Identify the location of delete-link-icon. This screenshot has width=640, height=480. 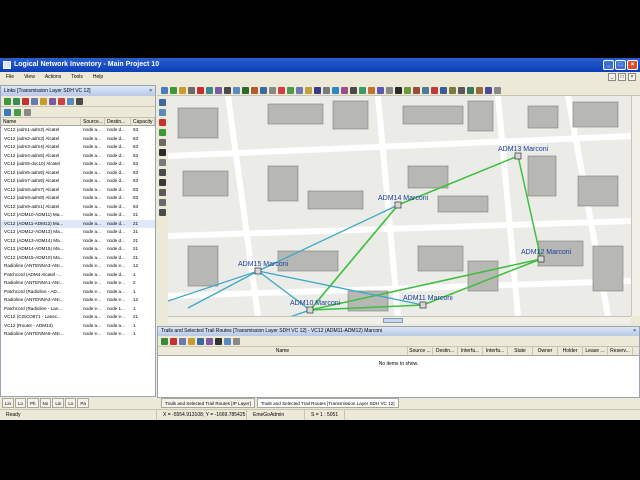
(25, 101).